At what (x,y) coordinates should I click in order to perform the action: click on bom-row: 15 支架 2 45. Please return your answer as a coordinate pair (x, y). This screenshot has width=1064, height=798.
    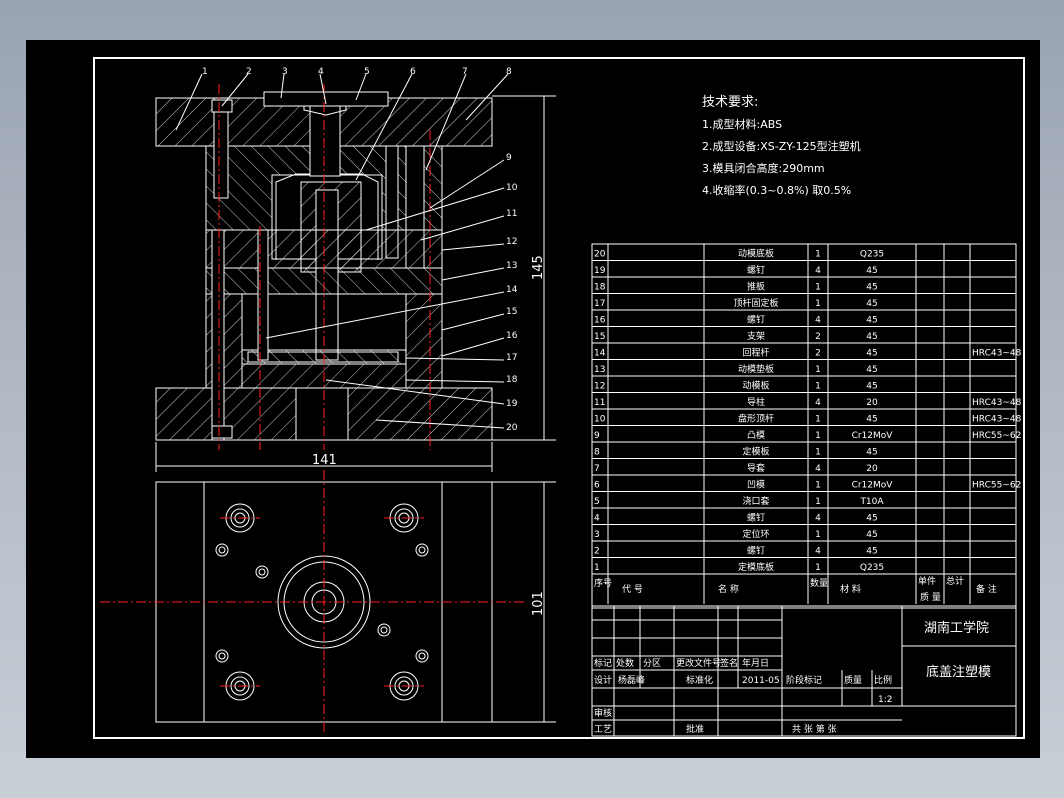
    Looking at the image, I should click on (736, 336).